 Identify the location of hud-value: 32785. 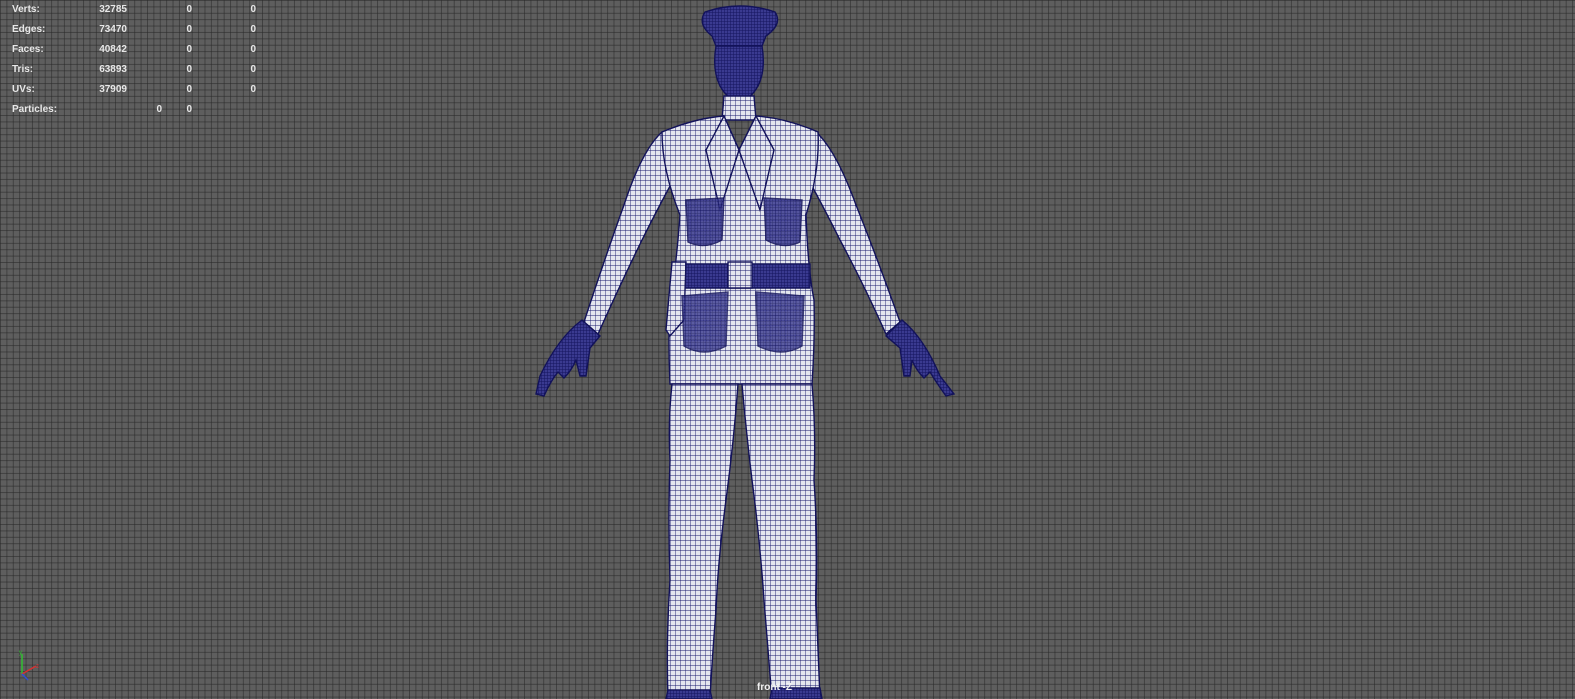
(113, 9).